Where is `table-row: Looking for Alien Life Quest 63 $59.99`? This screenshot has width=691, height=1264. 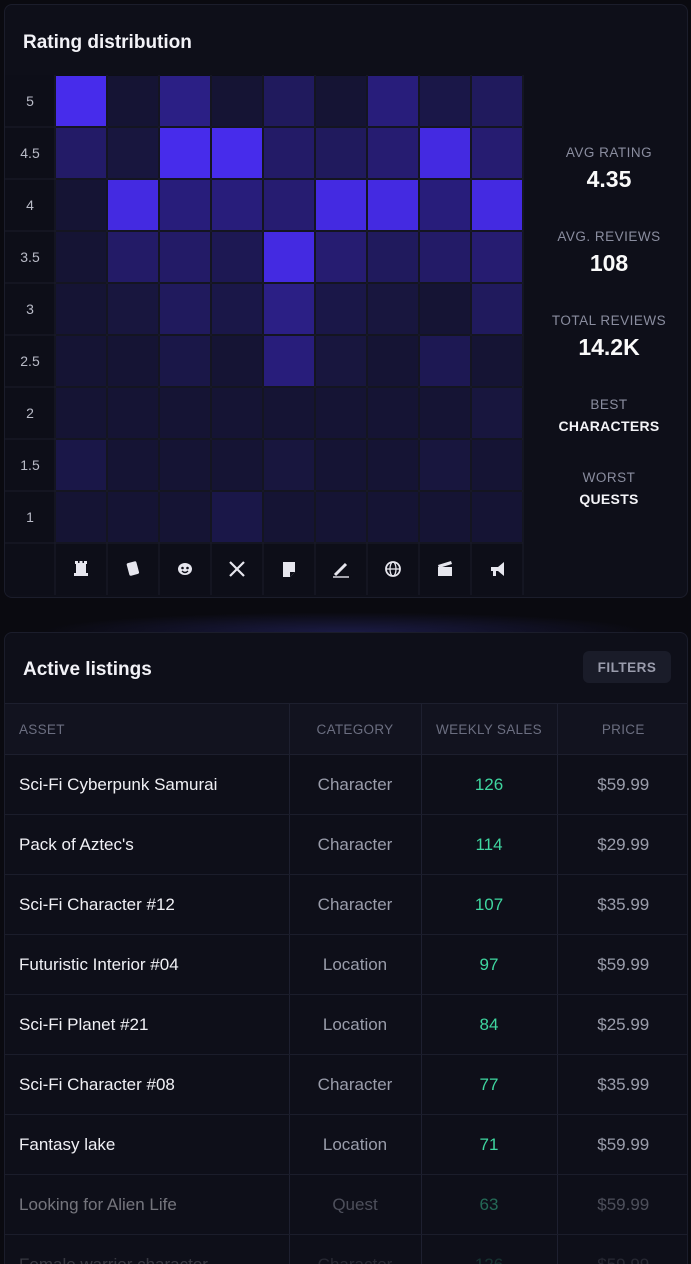
table-row: Looking for Alien Life Quest 63 $59.99 is located at coordinates (346, 1204).